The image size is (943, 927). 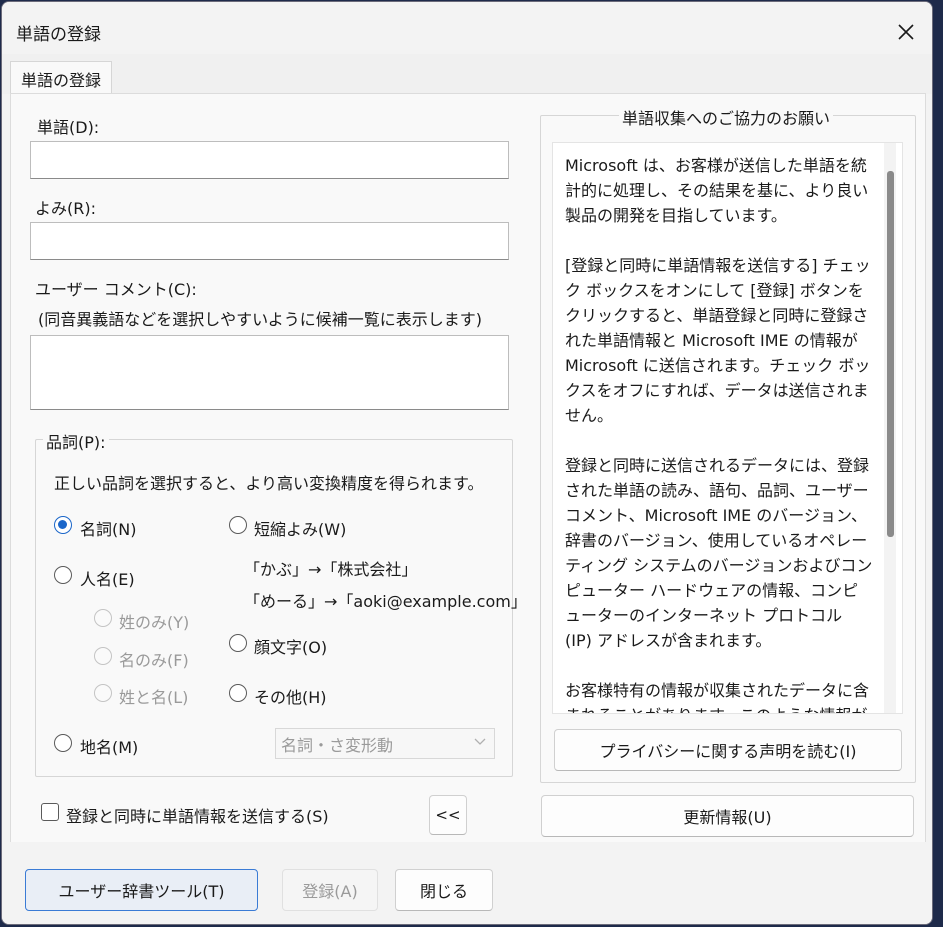 I want to click on radio-surname-given, so click(x=103, y=693).